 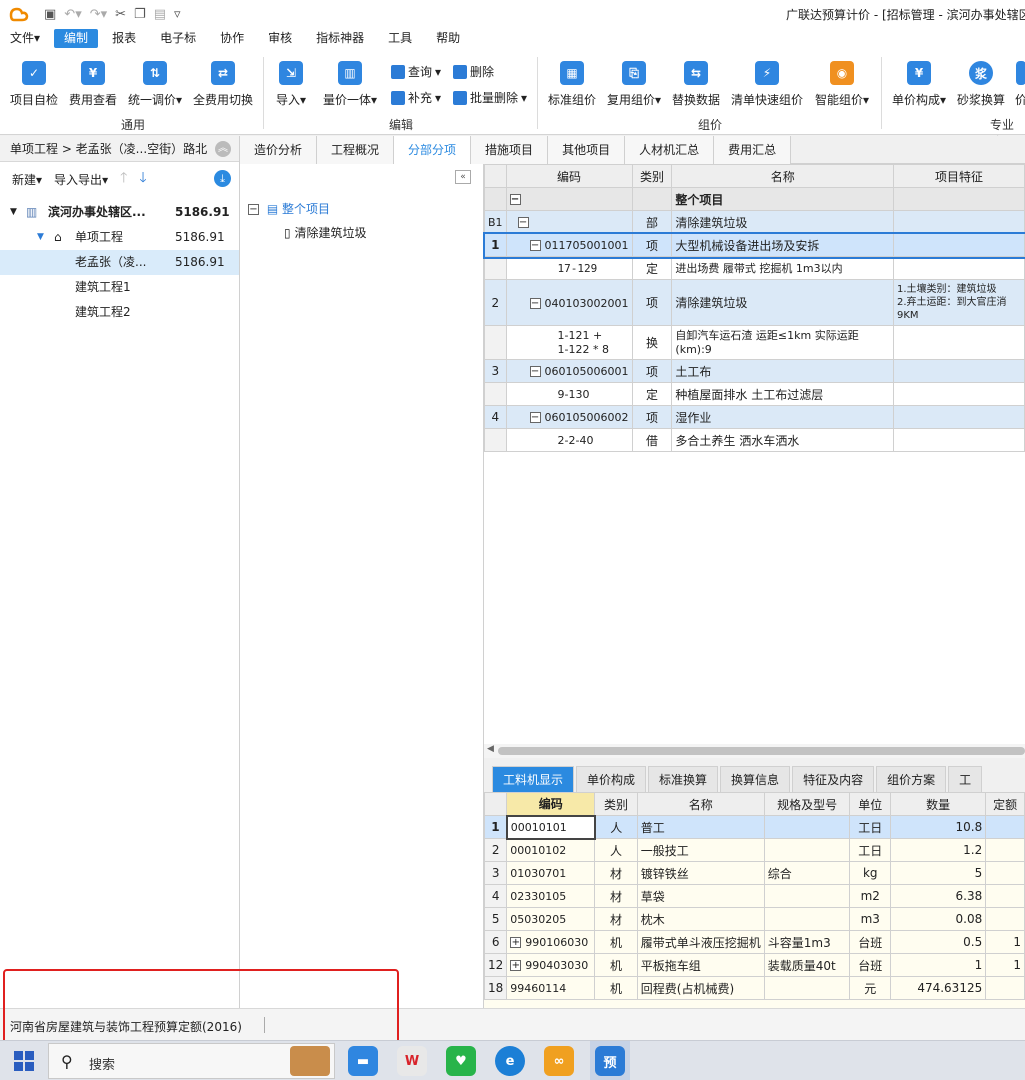 What do you see at coordinates (123, 179) in the screenshot?
I see `move-up-icon: 🡑` at bounding box center [123, 179].